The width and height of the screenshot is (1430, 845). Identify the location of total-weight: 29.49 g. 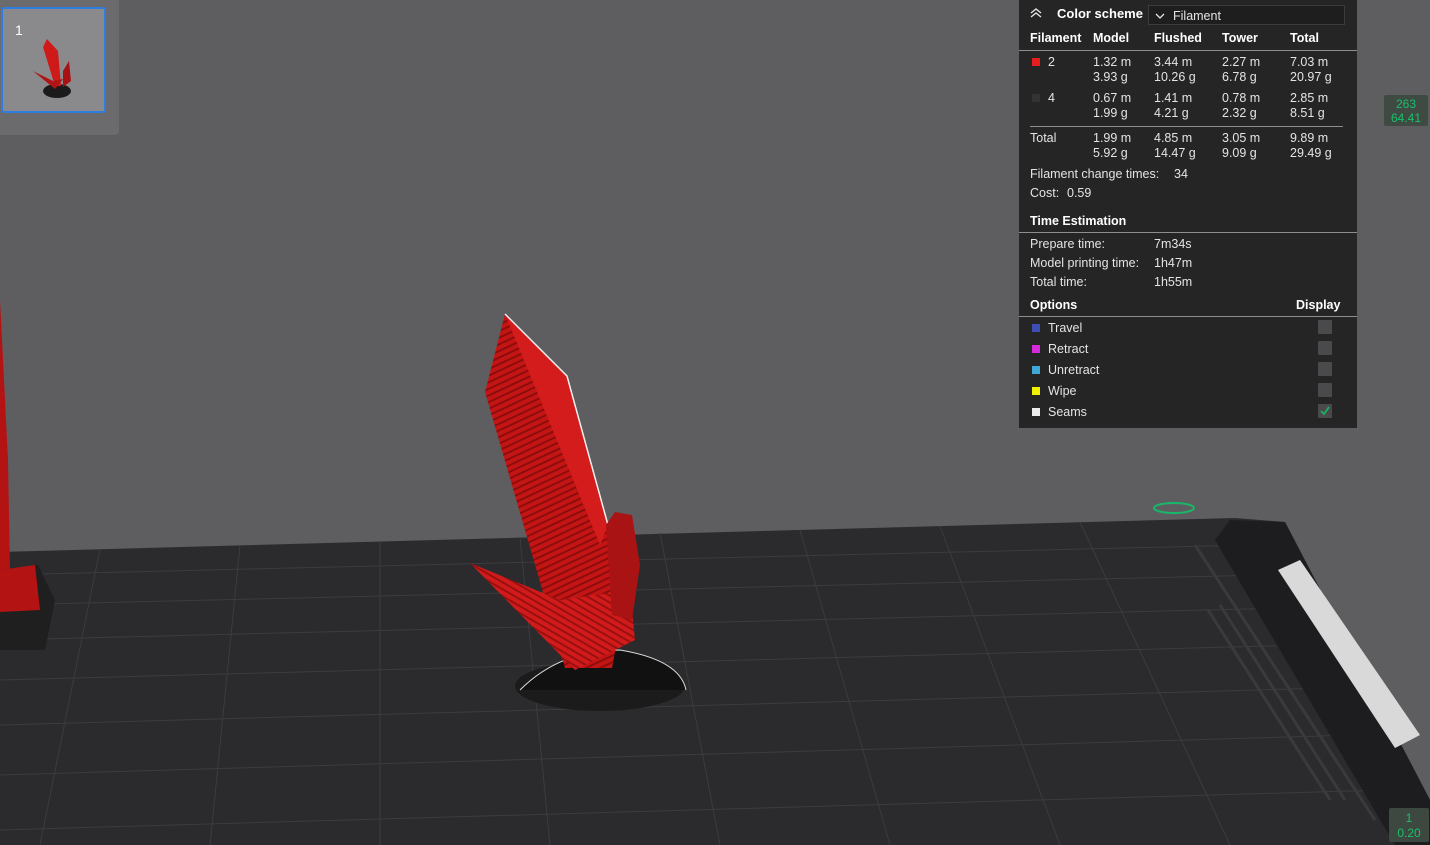
(1311, 153).